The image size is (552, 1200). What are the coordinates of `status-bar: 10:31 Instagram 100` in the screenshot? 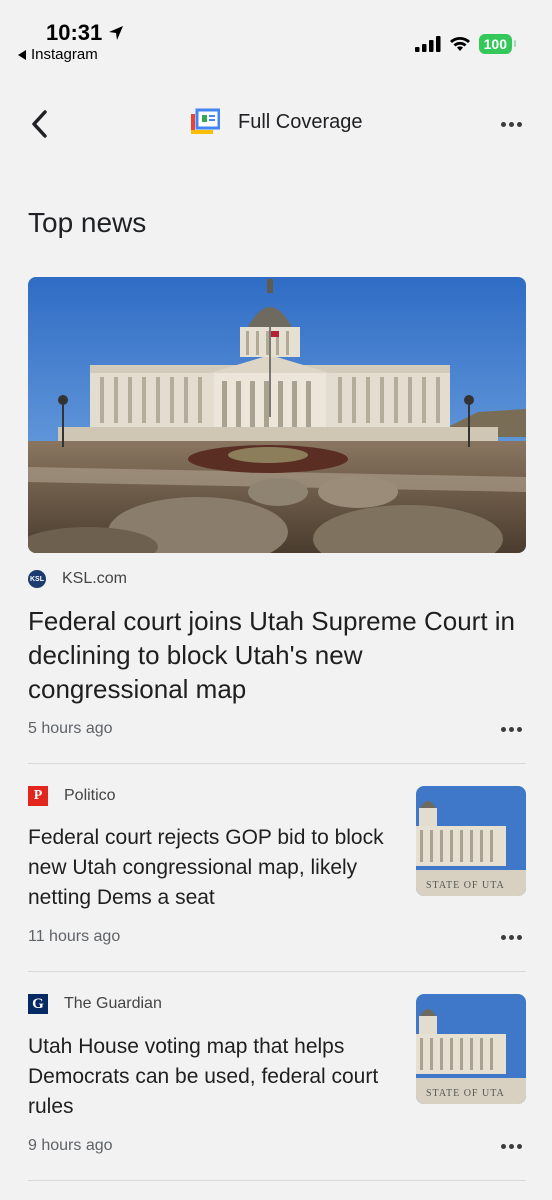 It's located at (276, 35).